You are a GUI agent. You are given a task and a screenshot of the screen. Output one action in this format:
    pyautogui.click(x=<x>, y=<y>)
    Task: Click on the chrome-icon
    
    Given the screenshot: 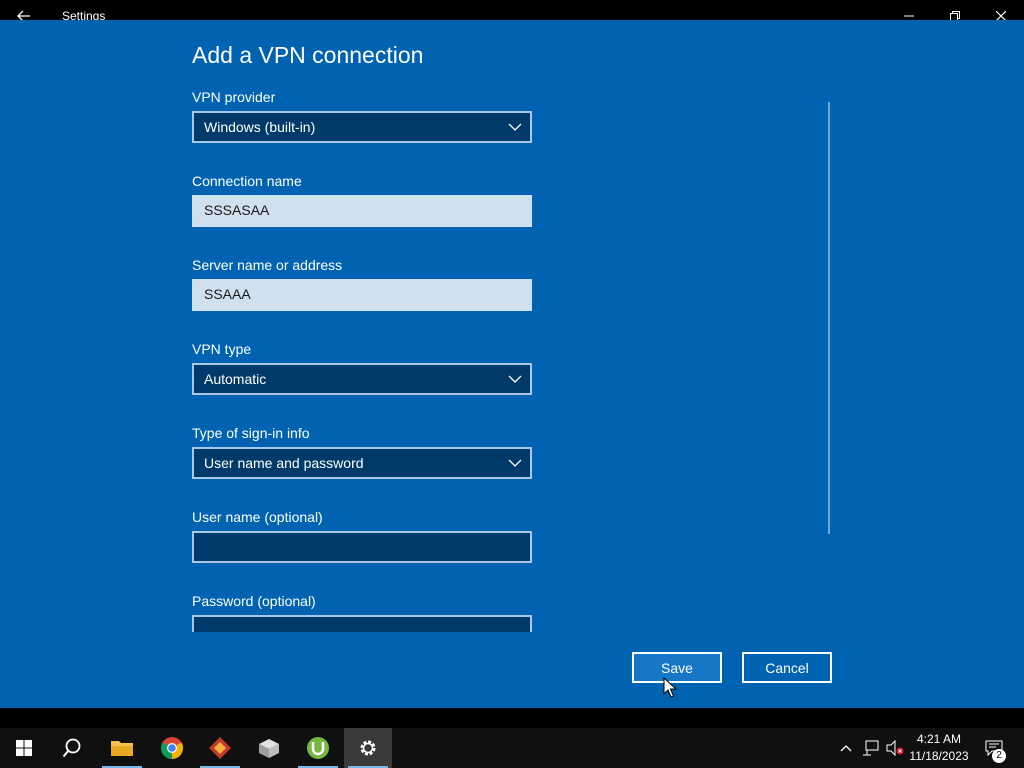 What is the action you would take?
    pyautogui.click(x=172, y=748)
    